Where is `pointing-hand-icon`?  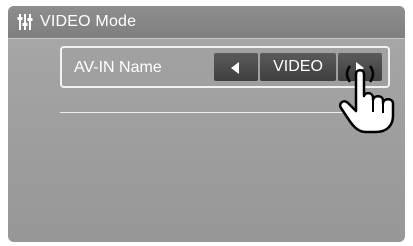 pointing-hand-icon is located at coordinates (367, 99).